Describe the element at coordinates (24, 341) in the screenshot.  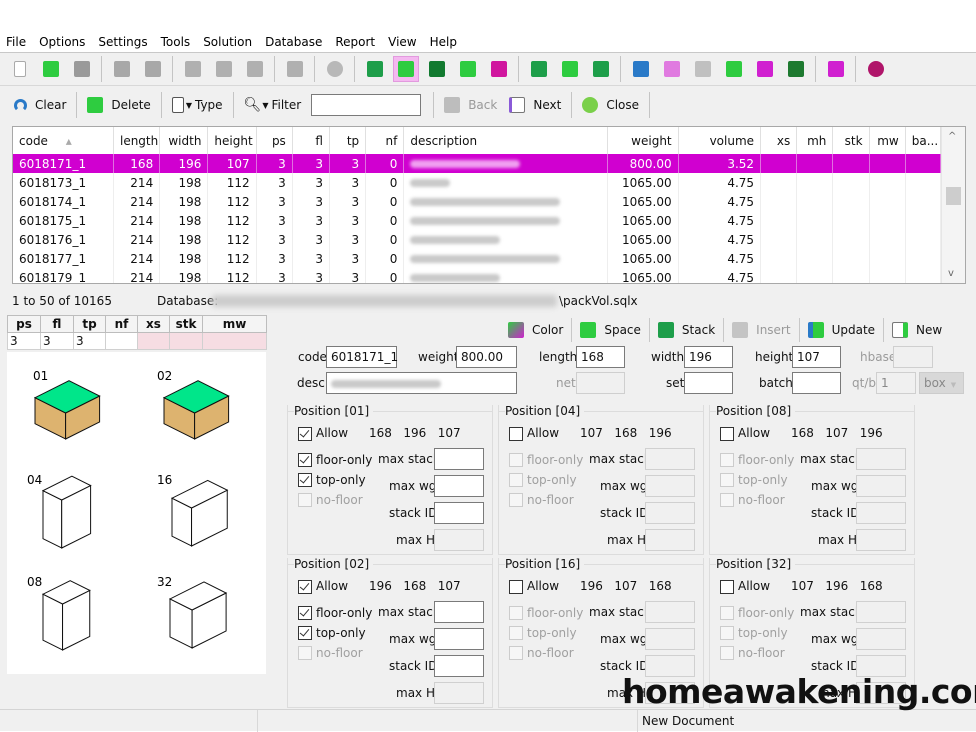
I see `prop-value-ps: 3` at that location.